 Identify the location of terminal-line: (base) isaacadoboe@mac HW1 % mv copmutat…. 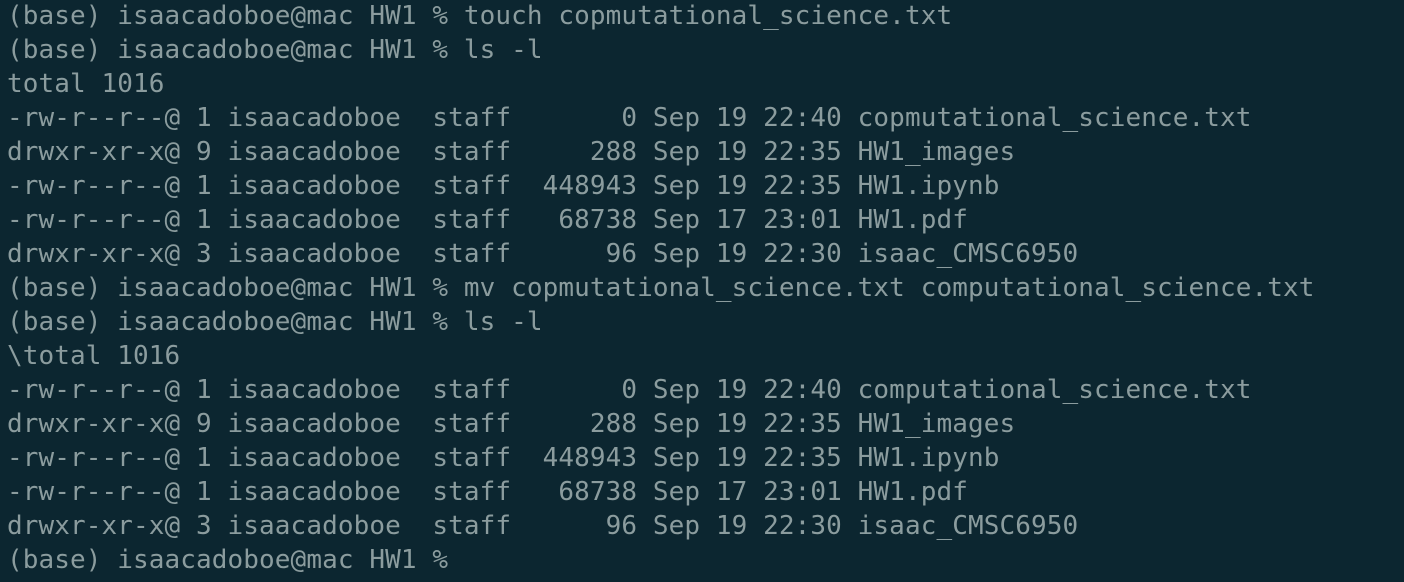
(661, 288).